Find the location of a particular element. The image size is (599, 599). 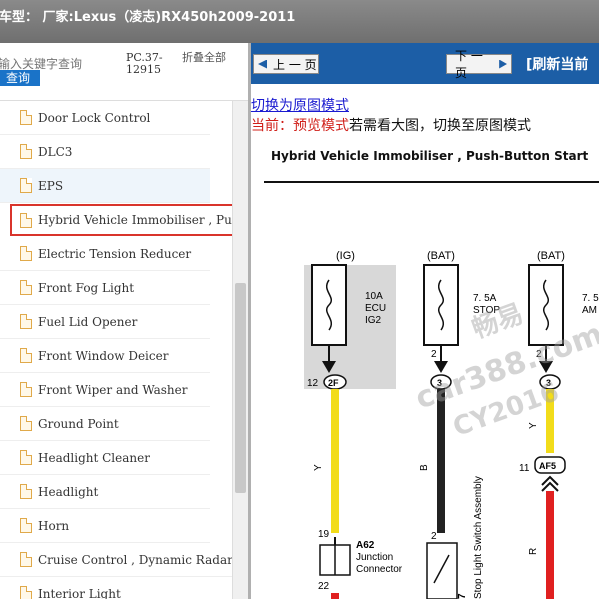

window-title-bar: 前车型： 厂家:Lexus（凌志)RX450h2009-2011 is located at coordinates (299, 21).